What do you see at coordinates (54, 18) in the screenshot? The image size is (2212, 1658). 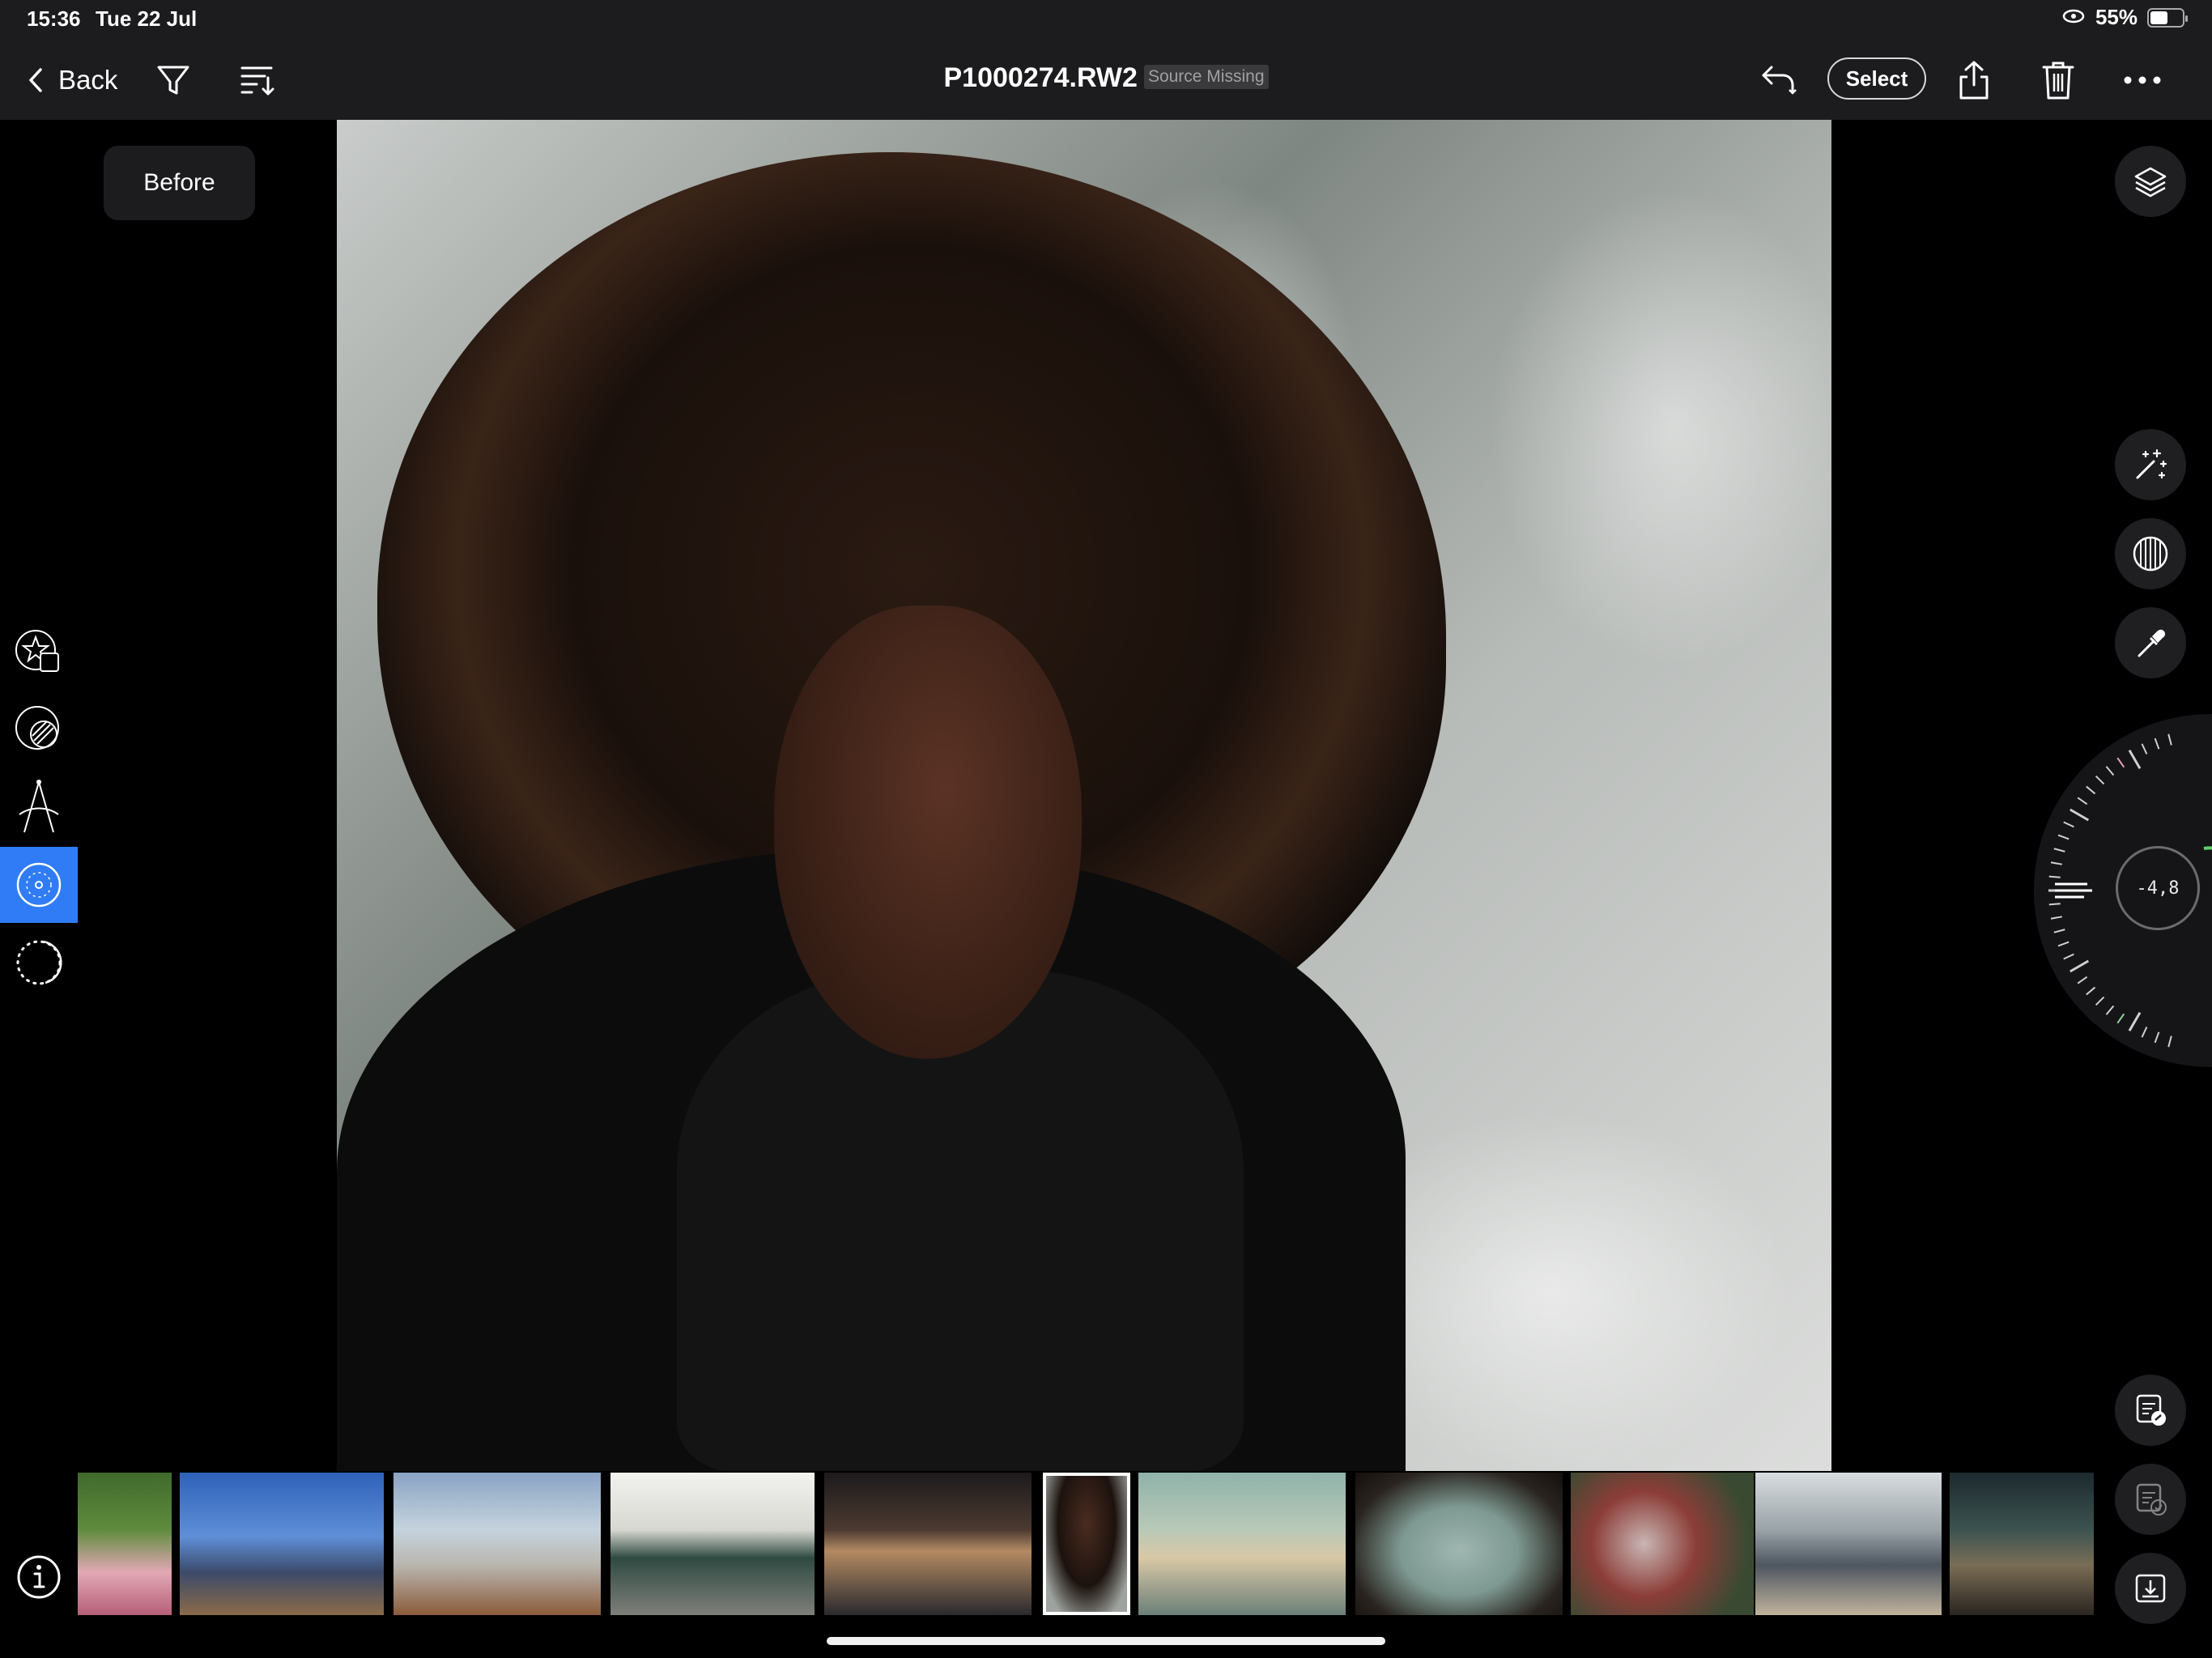 I see `status-time: 15:36` at bounding box center [54, 18].